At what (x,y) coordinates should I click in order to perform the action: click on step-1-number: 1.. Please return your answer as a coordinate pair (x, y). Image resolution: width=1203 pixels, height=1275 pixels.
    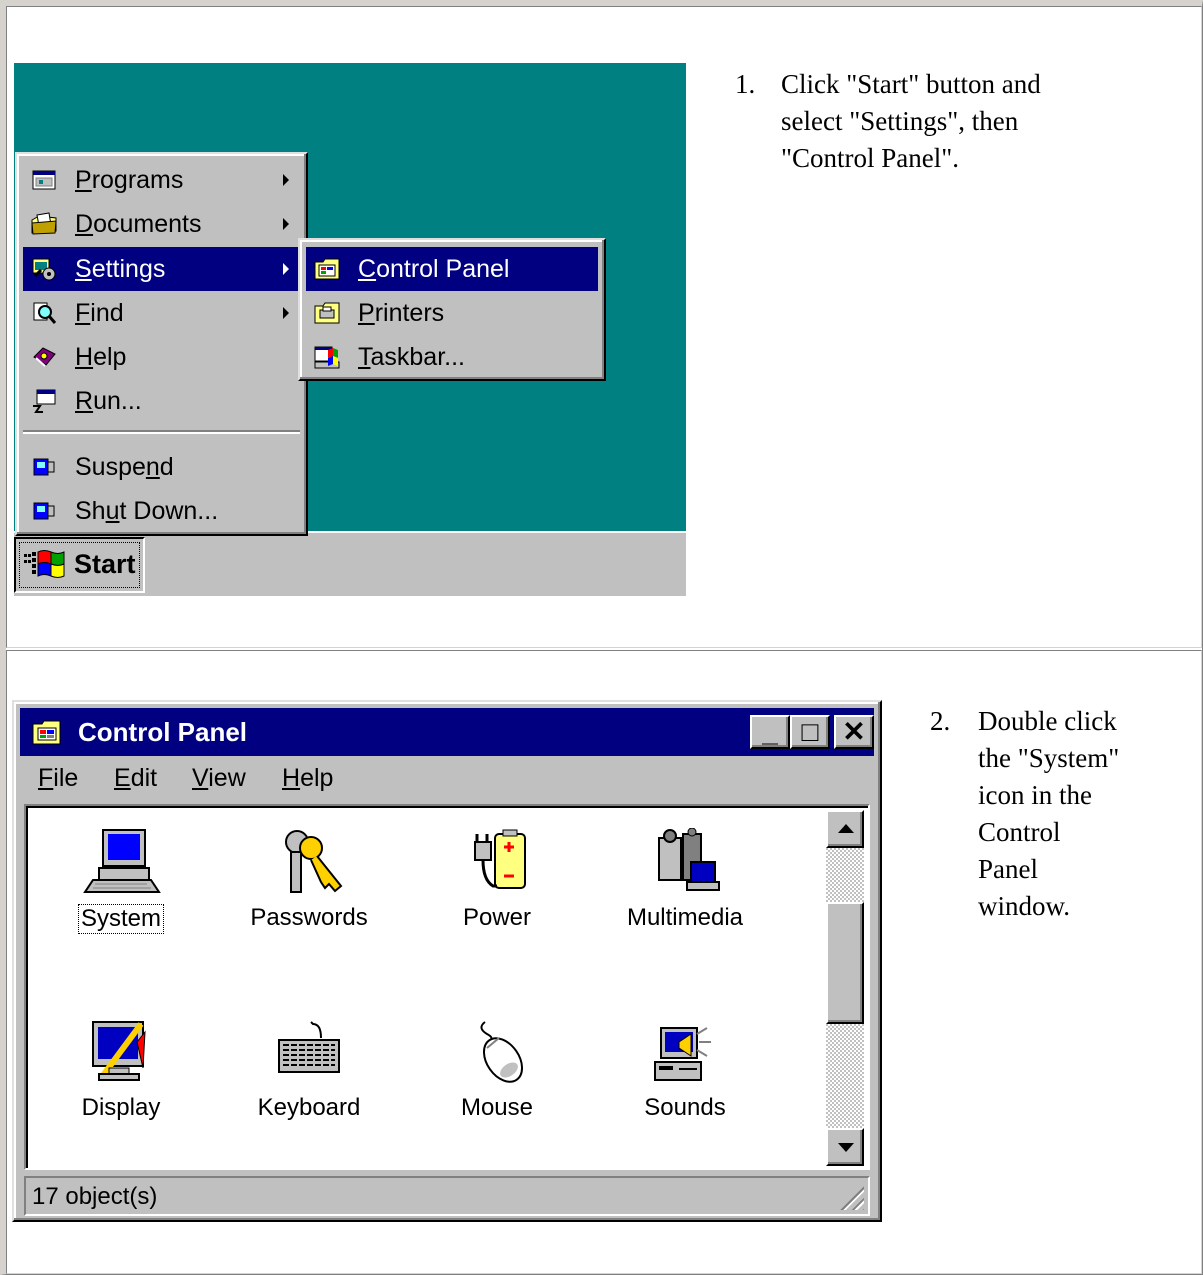
    Looking at the image, I should click on (745, 84).